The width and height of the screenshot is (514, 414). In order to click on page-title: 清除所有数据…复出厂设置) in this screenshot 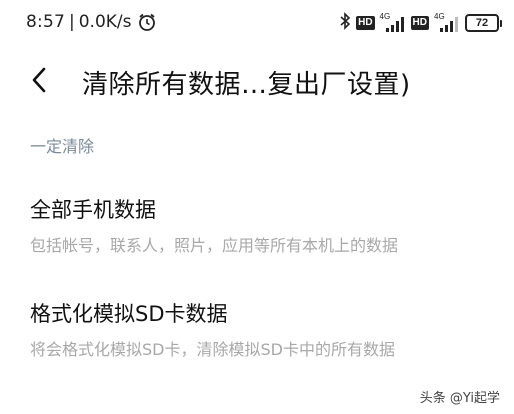, I will do `click(246, 85)`.